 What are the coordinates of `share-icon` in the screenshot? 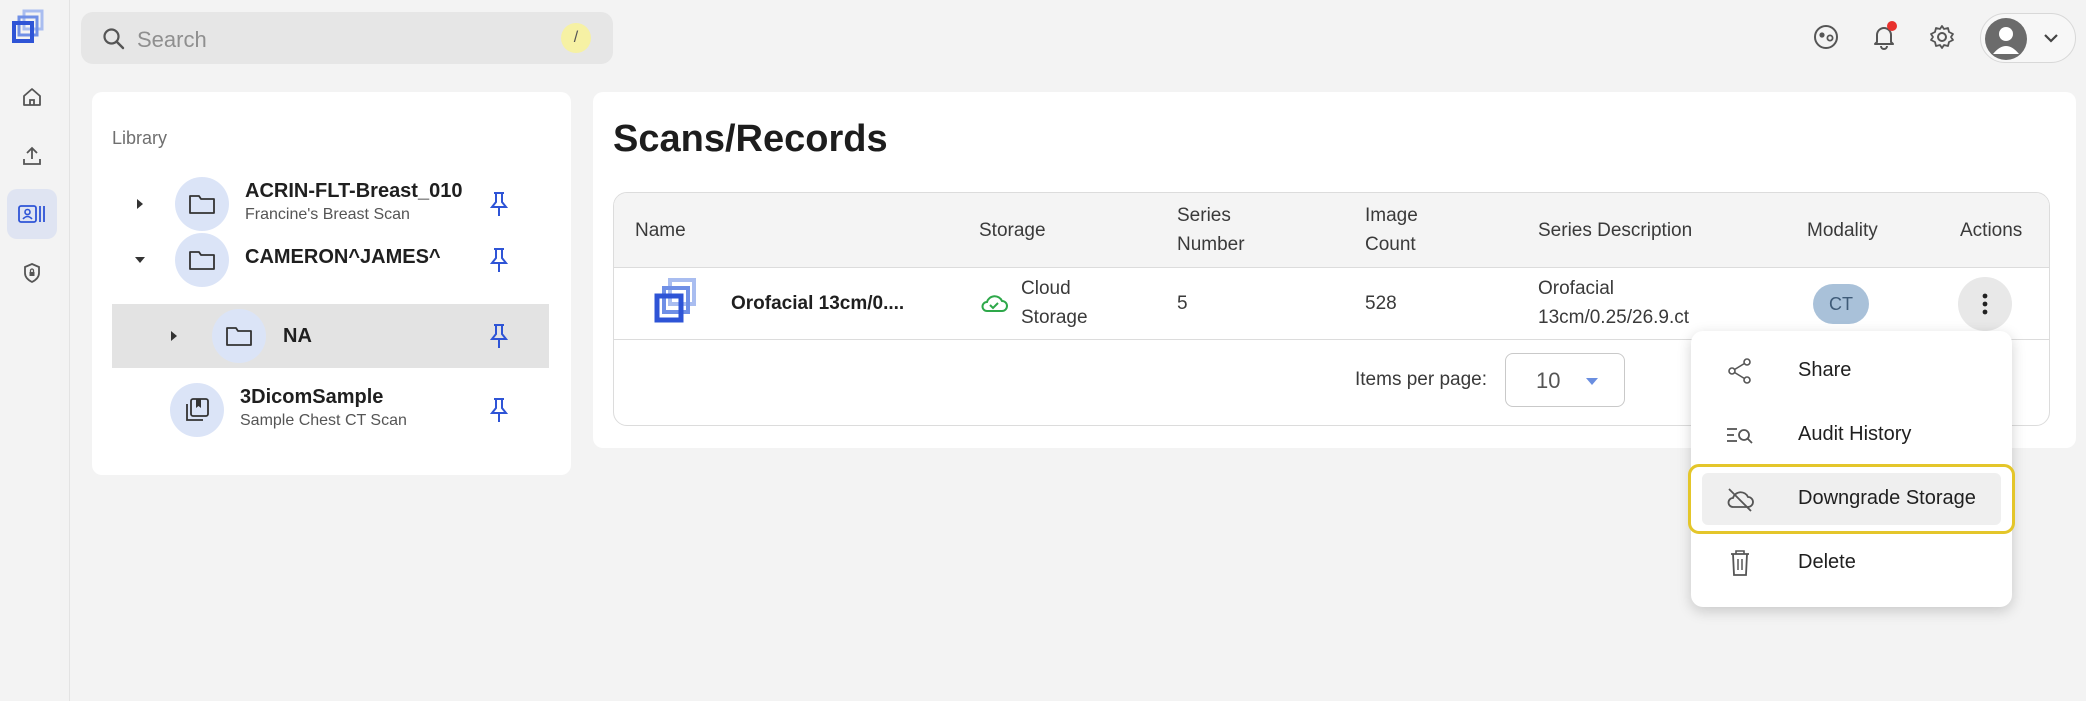 It's located at (1739, 371).